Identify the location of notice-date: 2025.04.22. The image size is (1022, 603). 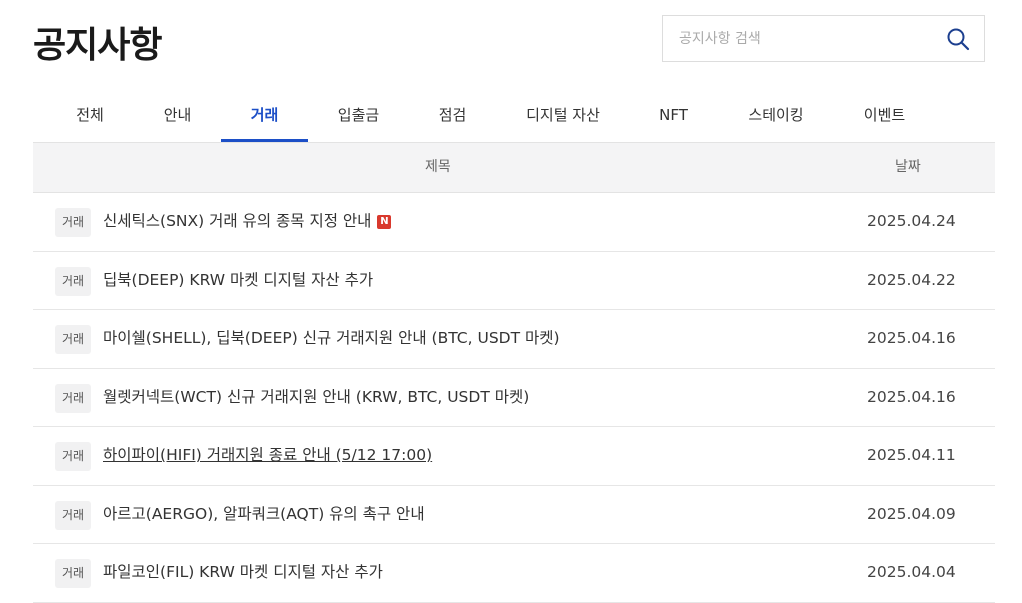
(911, 279).